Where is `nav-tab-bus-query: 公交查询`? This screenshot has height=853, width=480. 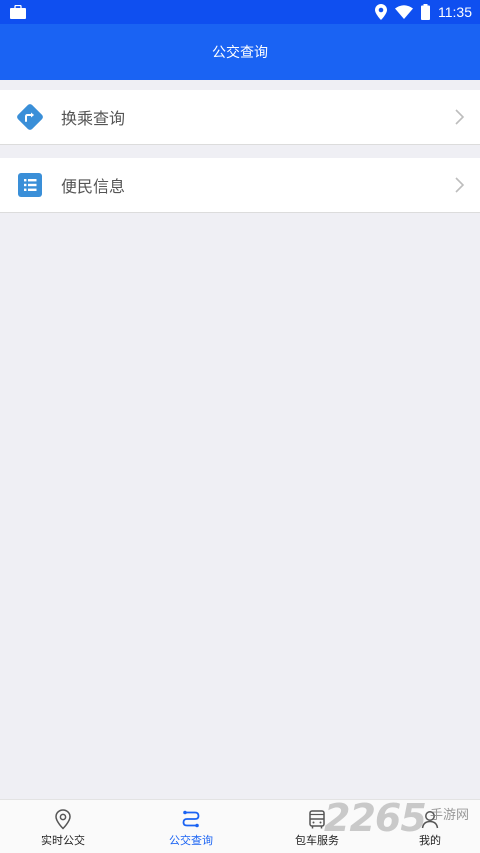
nav-tab-bus-query: 公交查询 is located at coordinates (191, 826).